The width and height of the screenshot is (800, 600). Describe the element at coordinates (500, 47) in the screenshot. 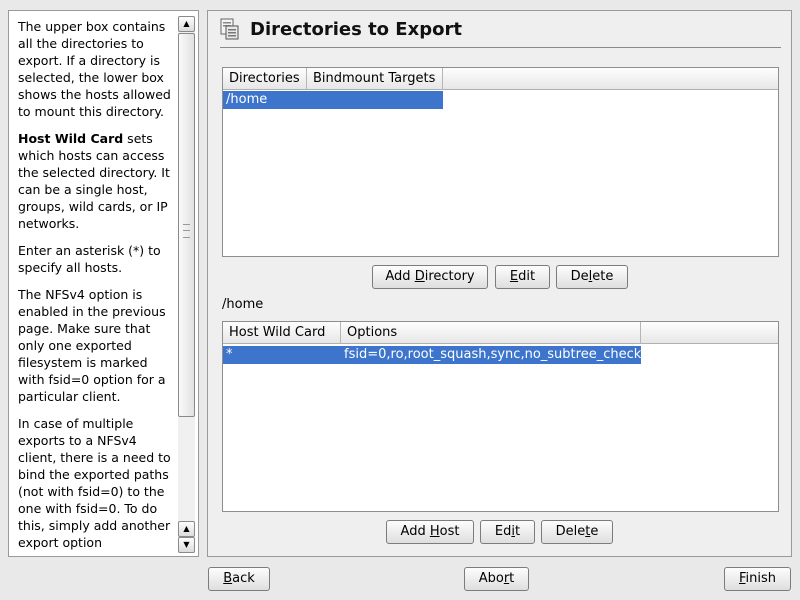

I see `title-divider` at that location.